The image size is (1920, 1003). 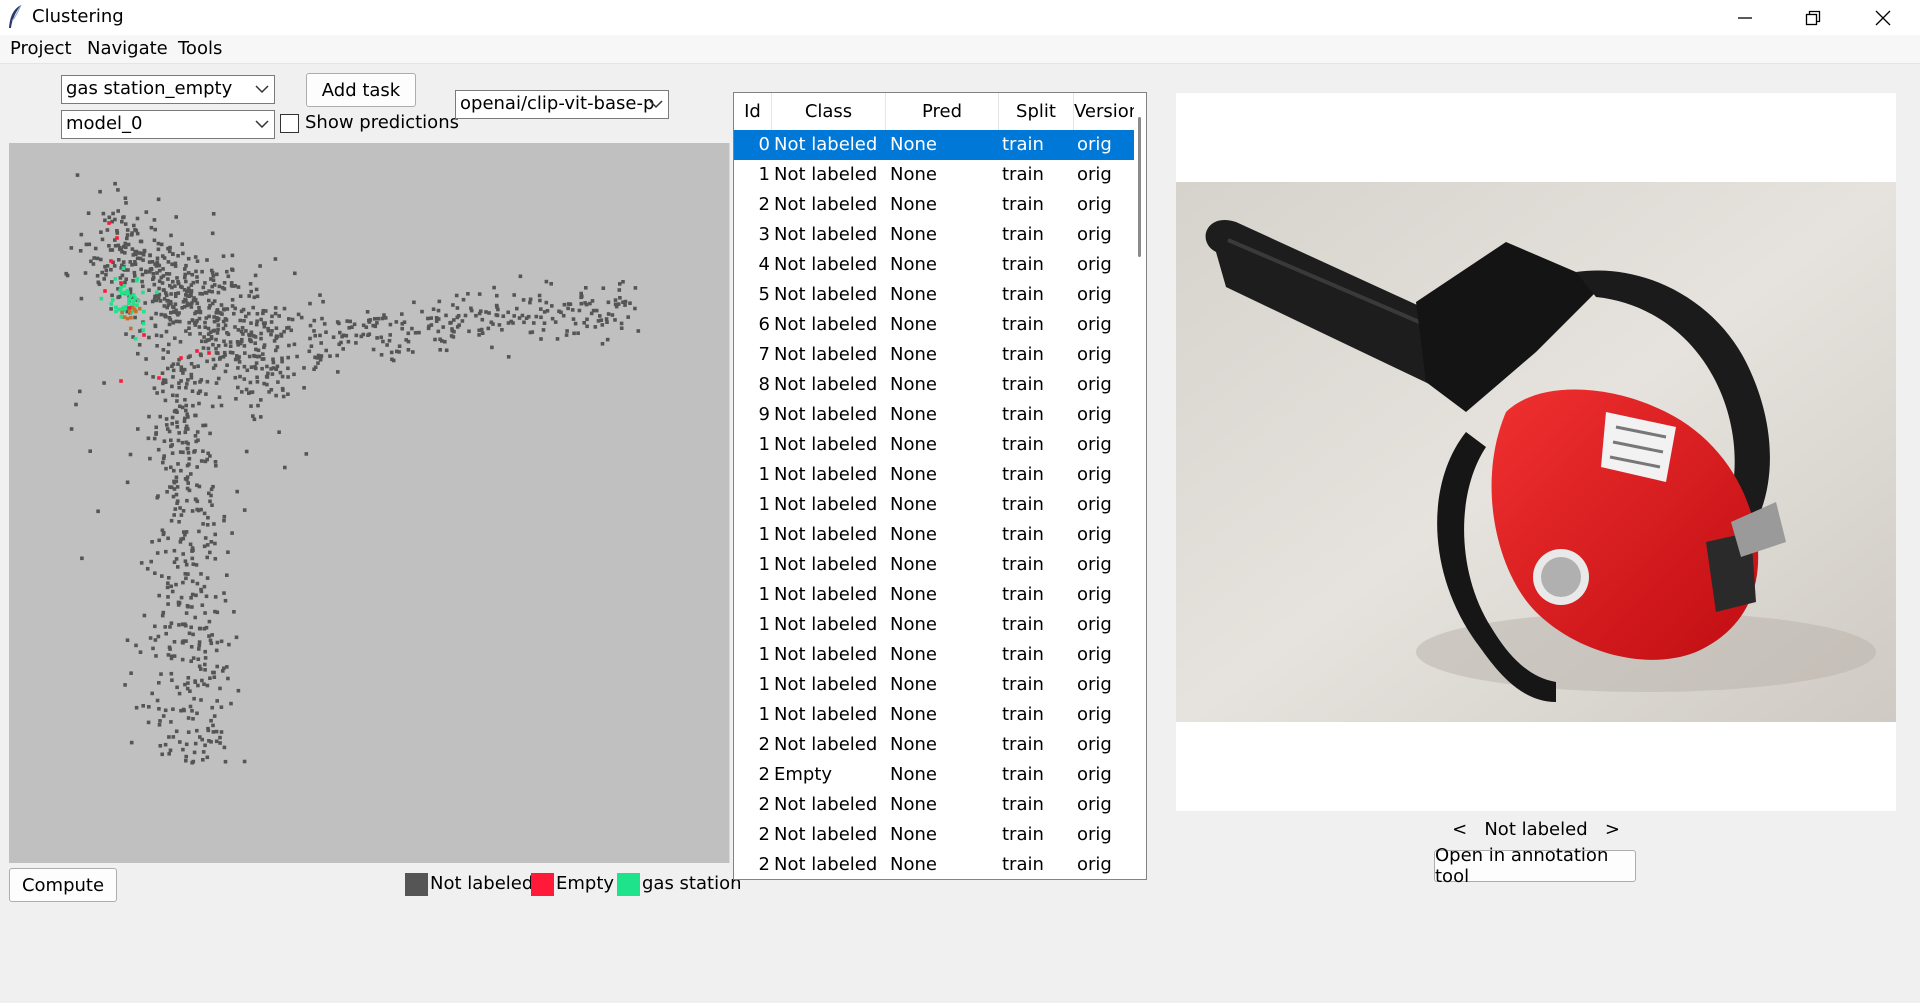 I want to click on column-header-version: Version, so click(x=1107, y=111).